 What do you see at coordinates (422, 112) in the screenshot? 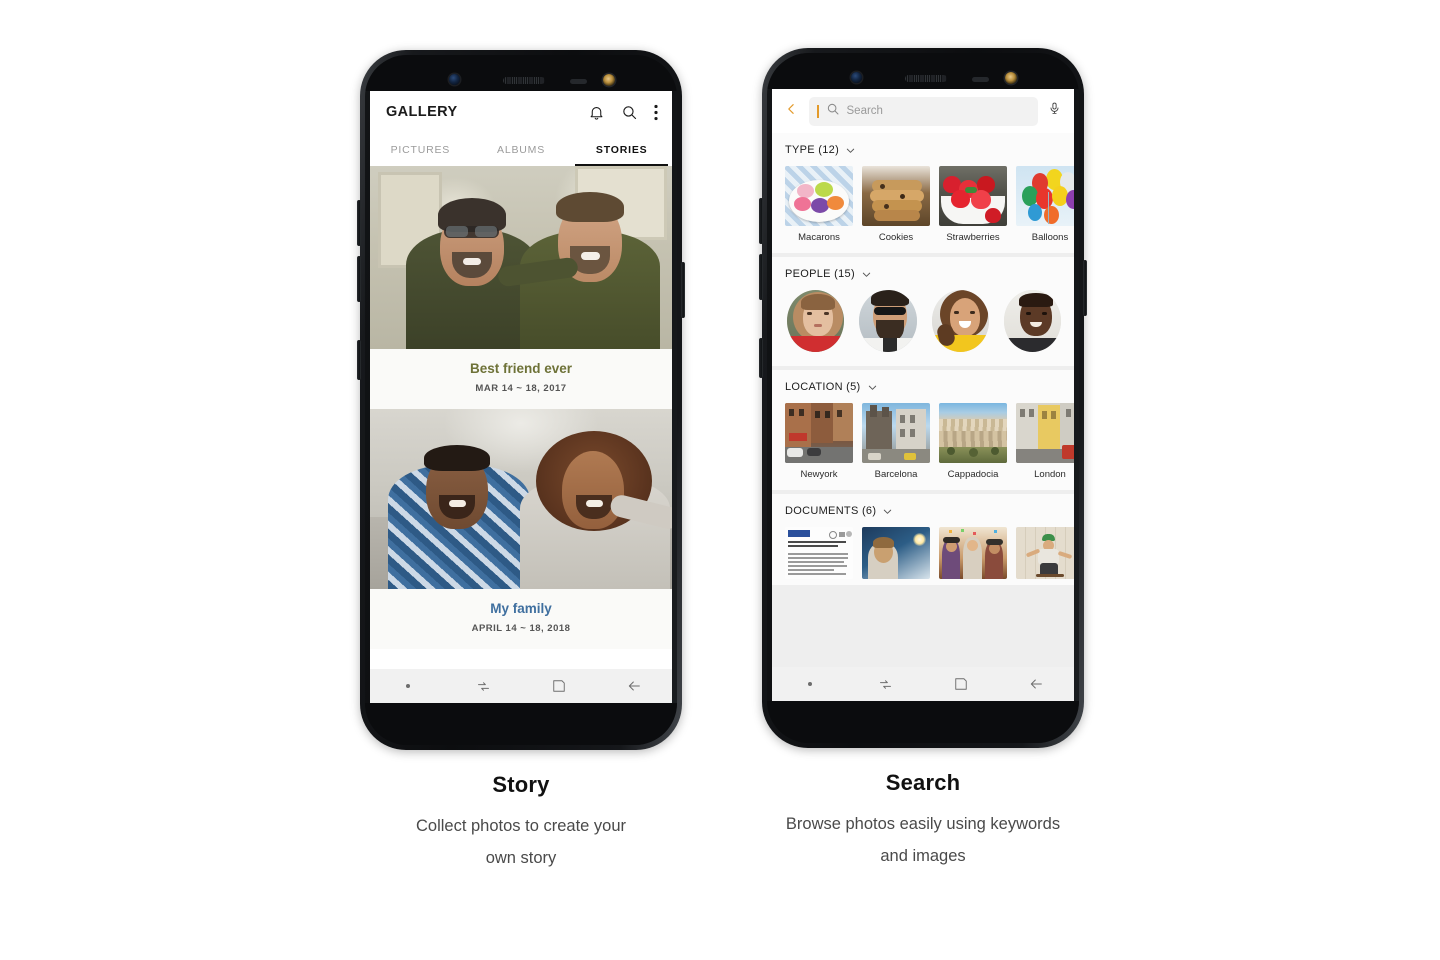
I see `page-title: GALLERY` at bounding box center [422, 112].